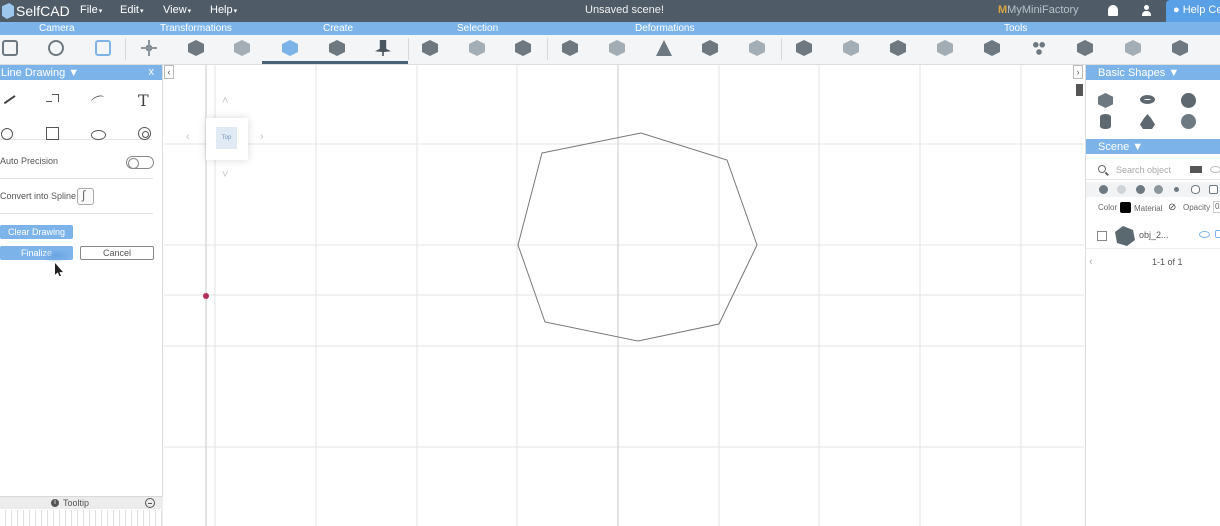 The width and height of the screenshot is (1220, 526). What do you see at coordinates (710, 48) in the screenshot?
I see `squeeze-deform-icon` at bounding box center [710, 48].